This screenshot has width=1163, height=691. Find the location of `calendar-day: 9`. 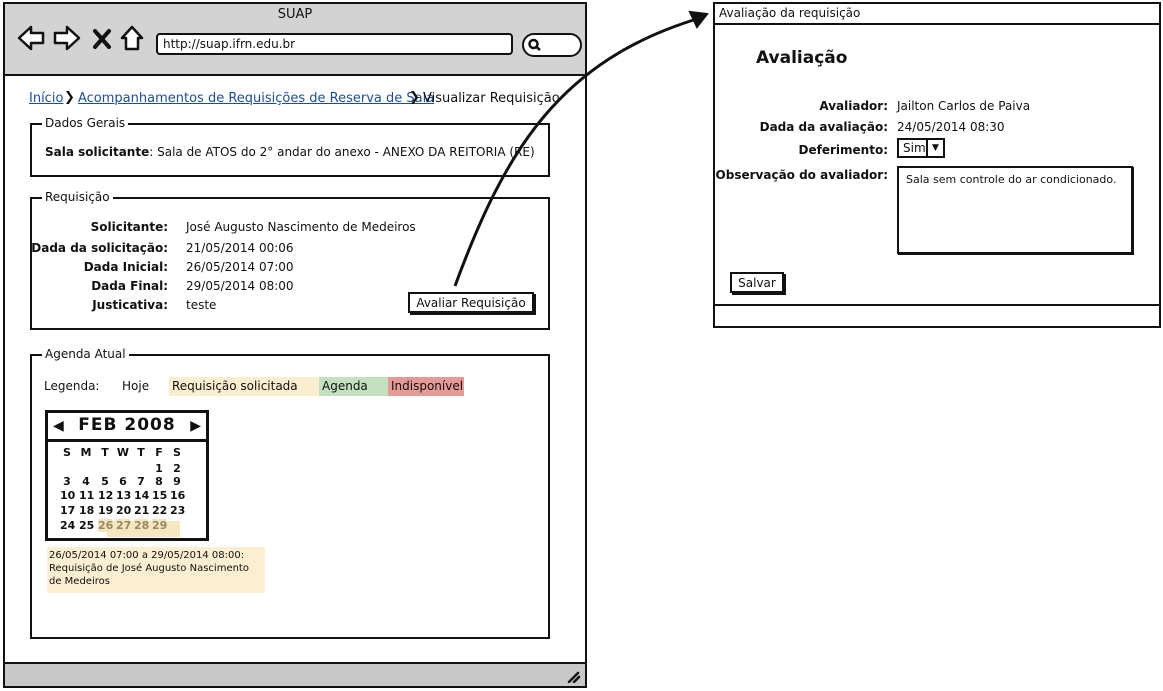

calendar-day: 9 is located at coordinates (177, 481).